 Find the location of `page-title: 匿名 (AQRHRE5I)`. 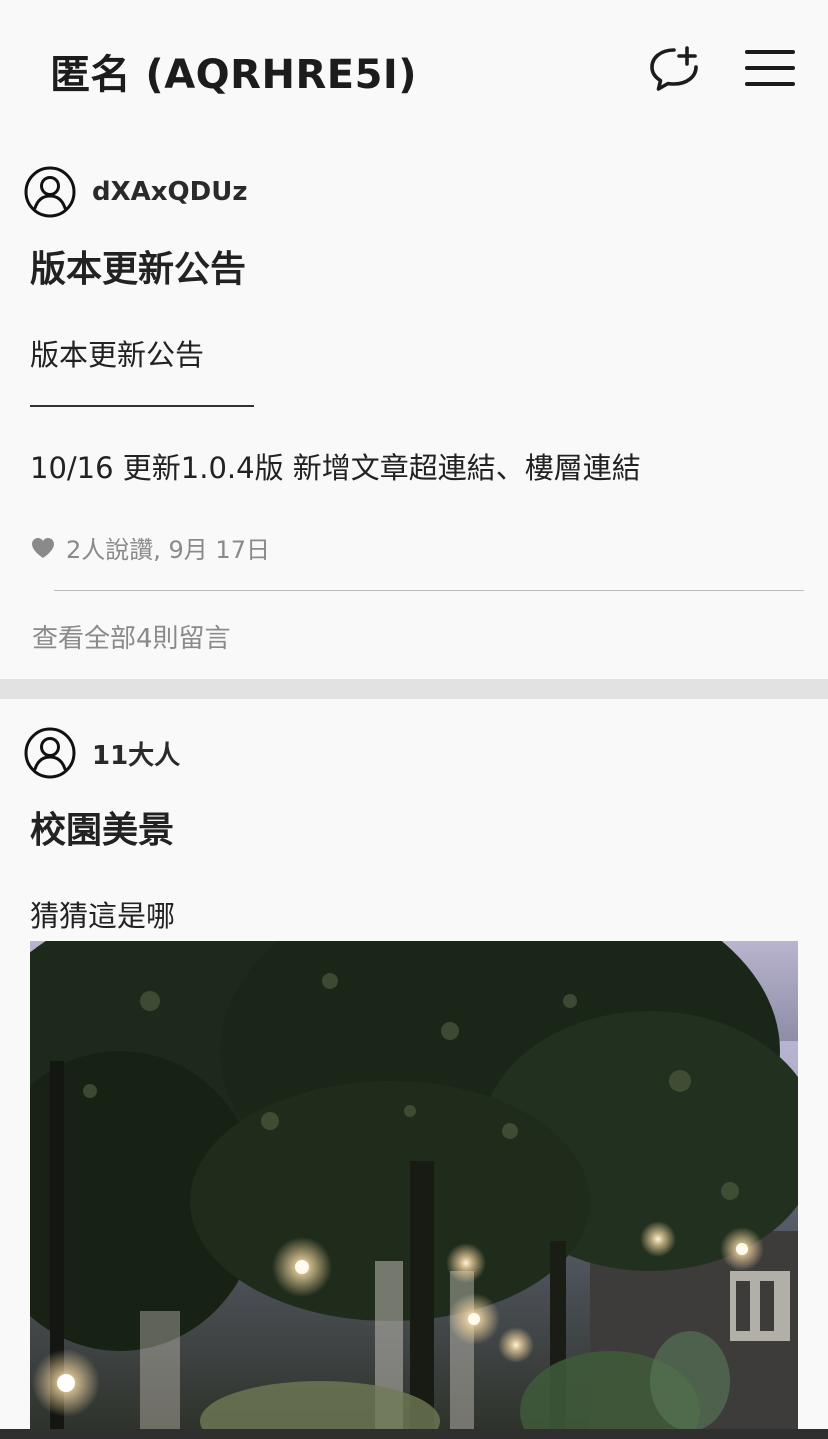

page-title: 匿名 (AQRHRE5I) is located at coordinates (234, 75).